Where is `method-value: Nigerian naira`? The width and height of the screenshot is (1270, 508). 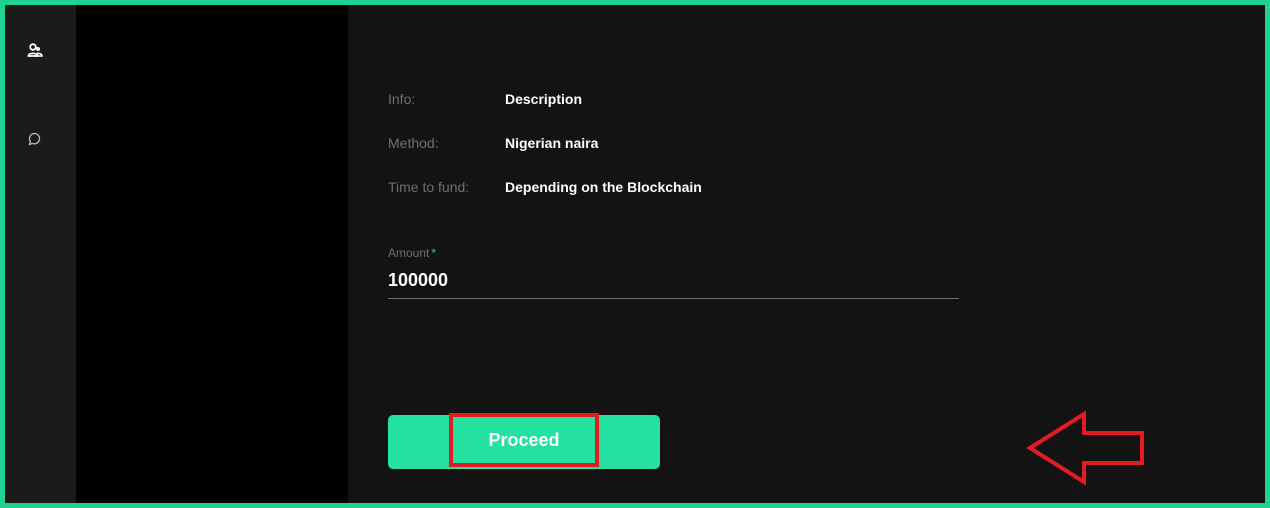 method-value: Nigerian naira is located at coordinates (552, 143).